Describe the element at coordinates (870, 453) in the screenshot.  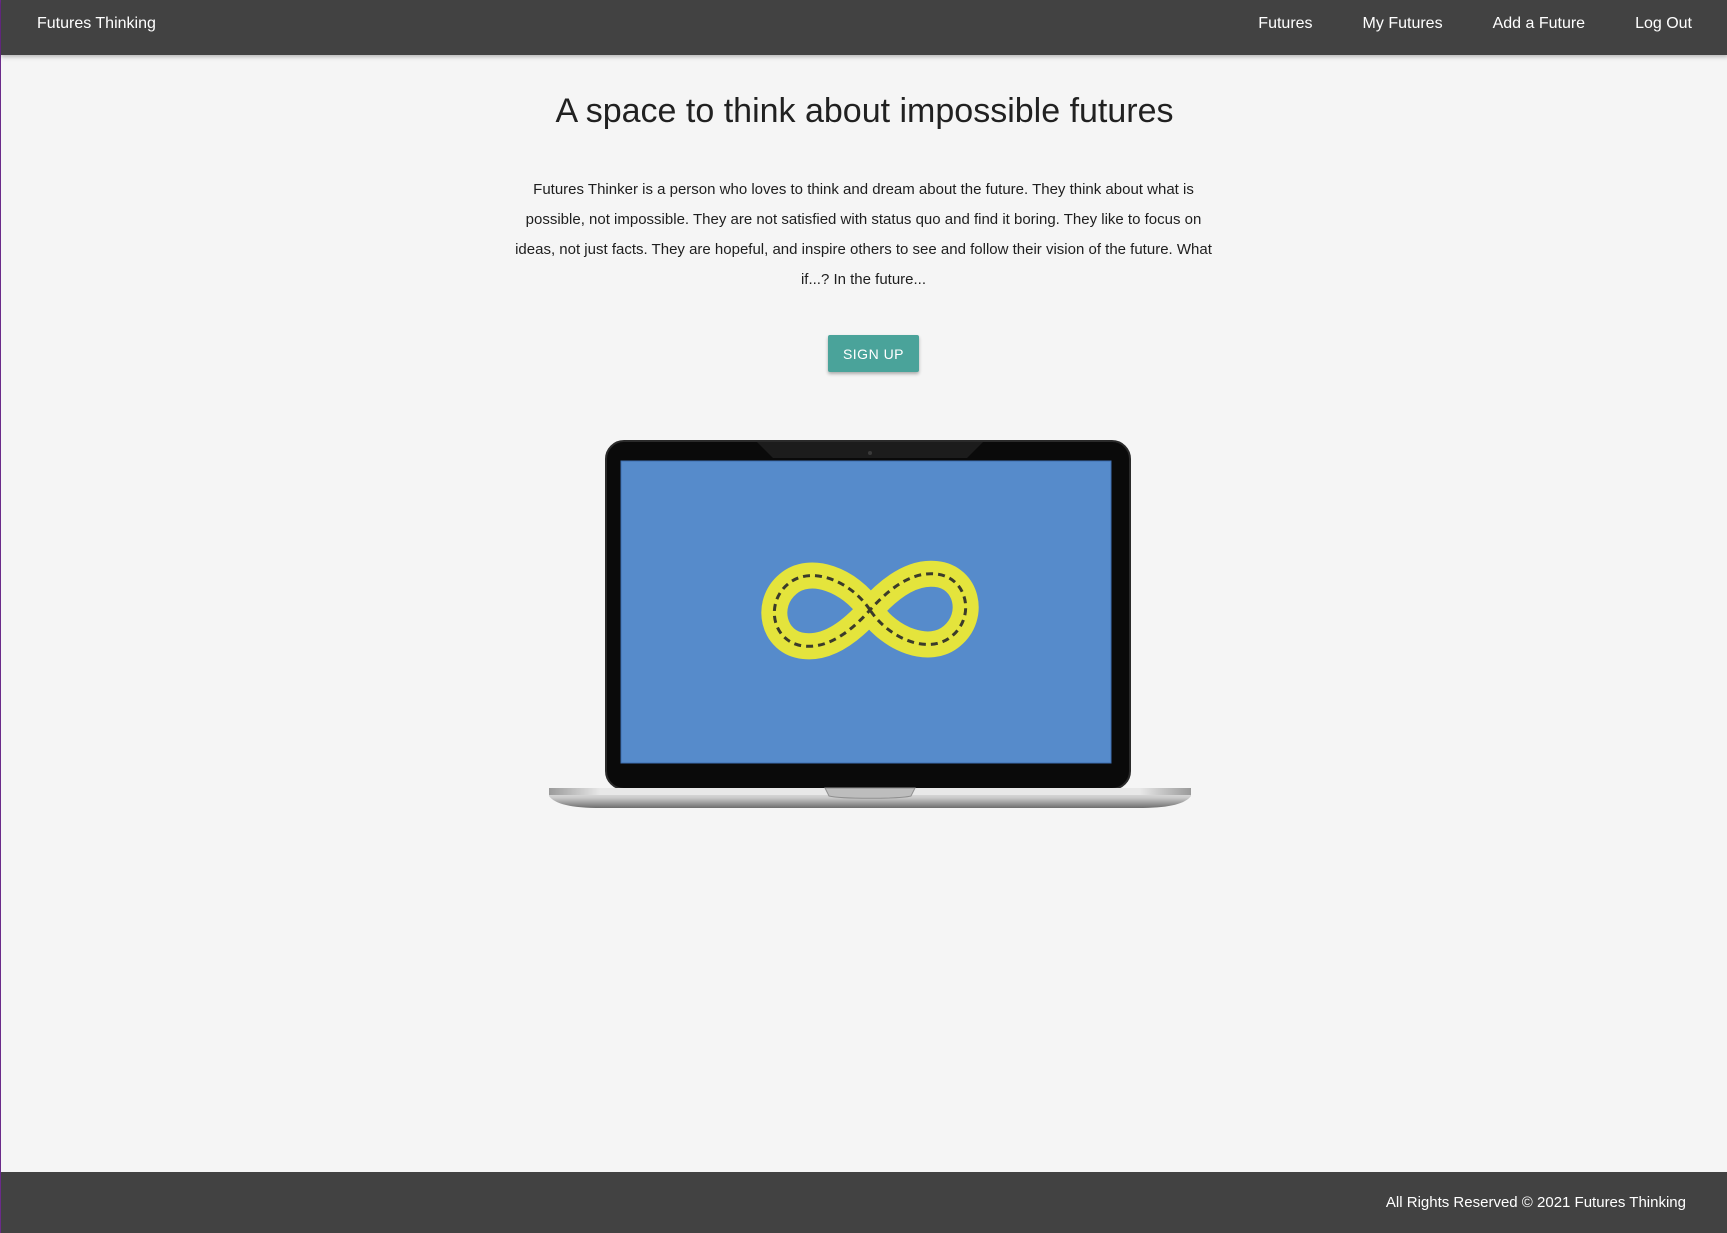
I see `webcam-dot` at that location.